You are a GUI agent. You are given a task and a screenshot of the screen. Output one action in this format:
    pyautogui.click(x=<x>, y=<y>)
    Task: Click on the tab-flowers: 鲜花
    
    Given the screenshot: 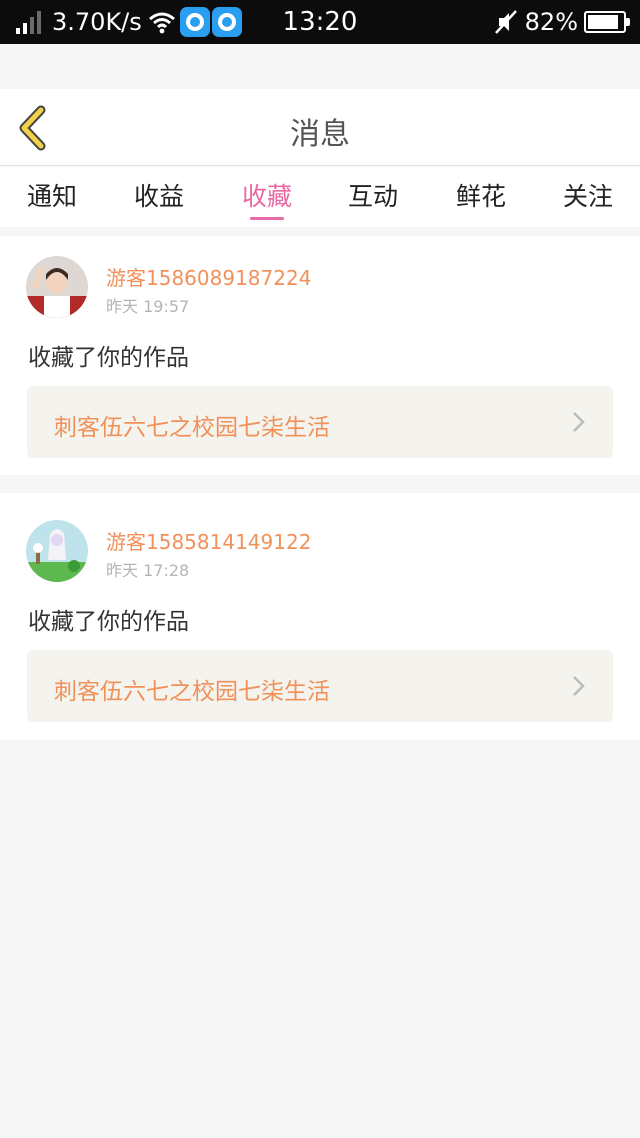 What is the action you would take?
    pyautogui.click(x=481, y=195)
    